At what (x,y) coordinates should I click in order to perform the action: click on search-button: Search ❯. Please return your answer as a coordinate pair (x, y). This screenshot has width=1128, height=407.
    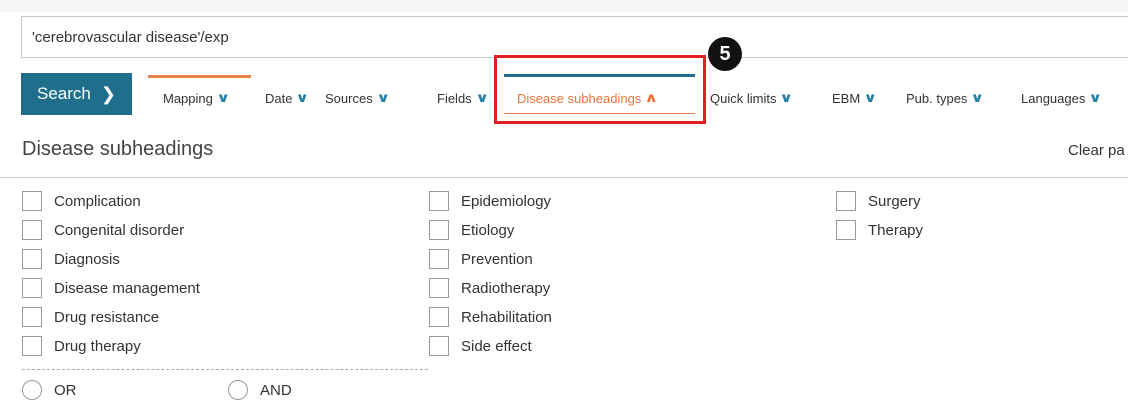
    Looking at the image, I should click on (76, 94).